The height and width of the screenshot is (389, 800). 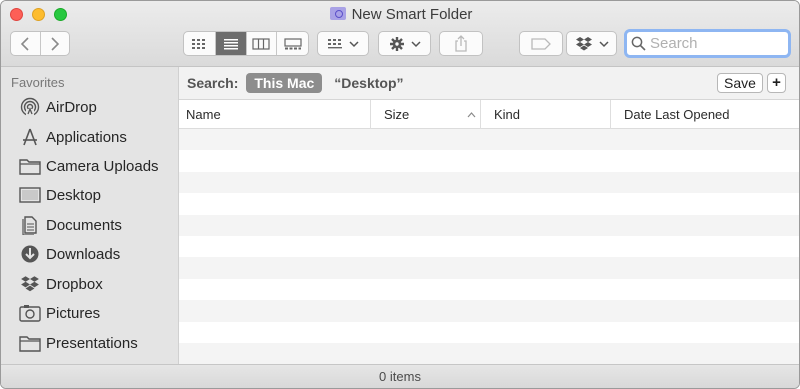 I want to click on sidebar-item-airdrop: AirDrop, so click(x=58, y=107).